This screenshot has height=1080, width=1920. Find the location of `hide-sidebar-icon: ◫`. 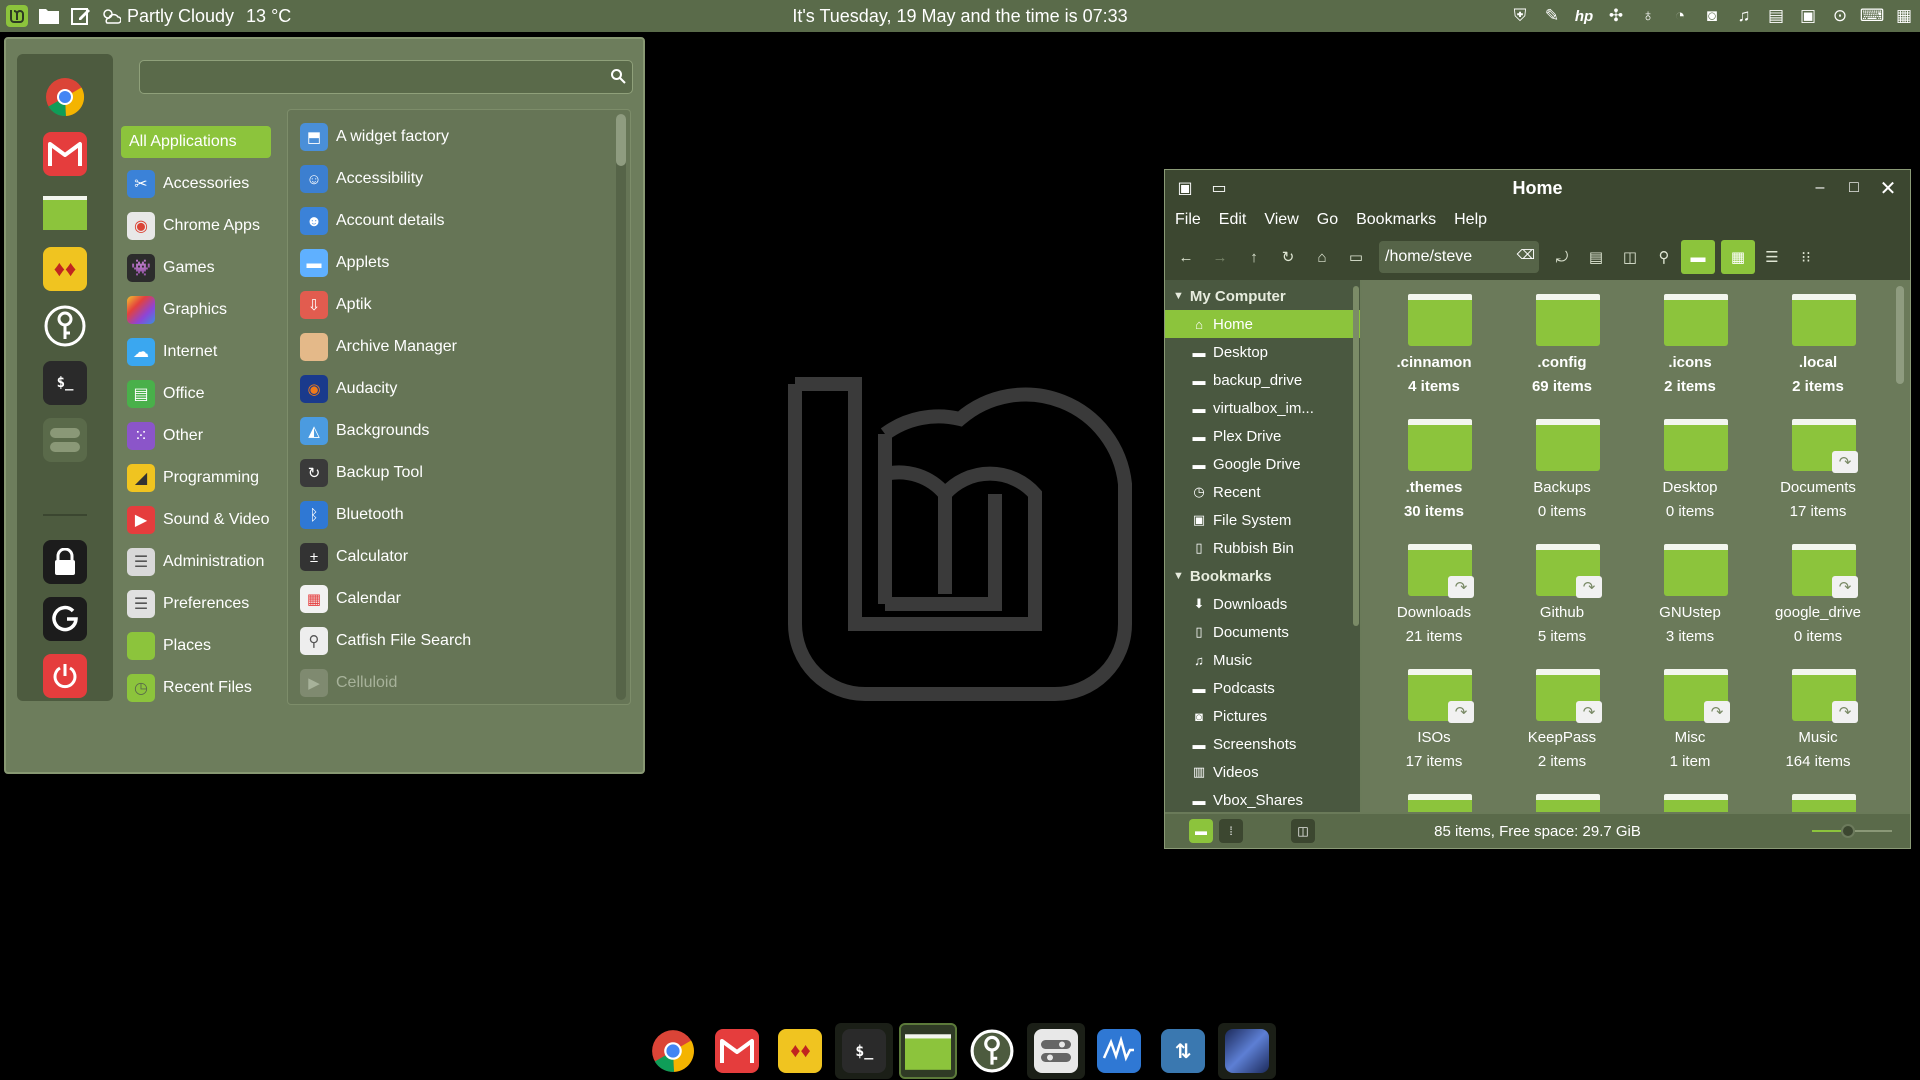

hide-sidebar-icon: ◫ is located at coordinates (1303, 831).